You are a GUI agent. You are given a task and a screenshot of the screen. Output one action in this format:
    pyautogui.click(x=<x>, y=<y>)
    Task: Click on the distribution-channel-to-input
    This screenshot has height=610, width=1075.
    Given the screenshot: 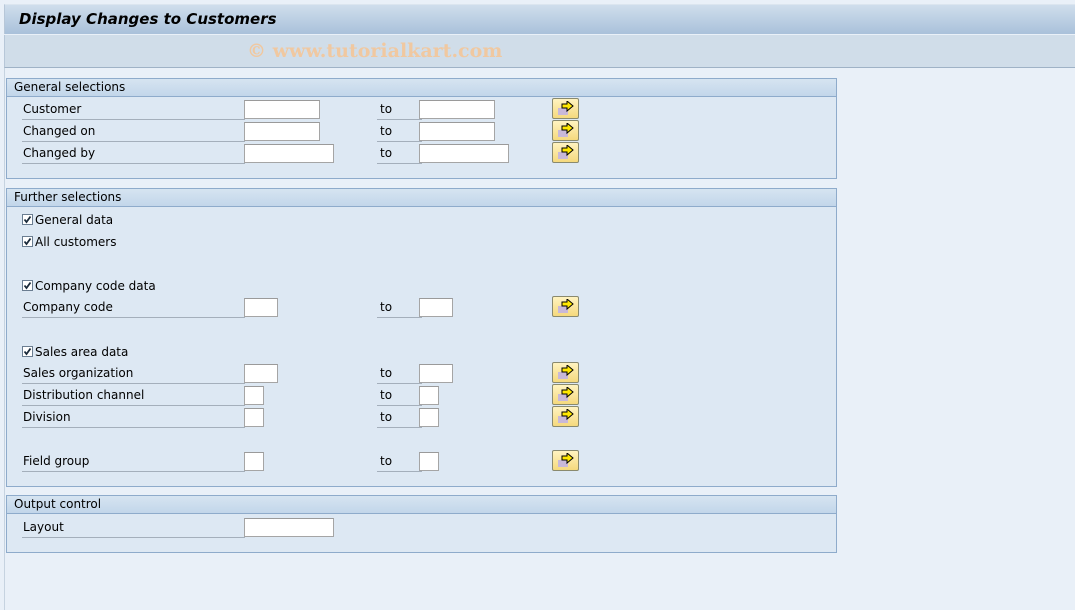 What is the action you would take?
    pyautogui.click(x=429, y=395)
    